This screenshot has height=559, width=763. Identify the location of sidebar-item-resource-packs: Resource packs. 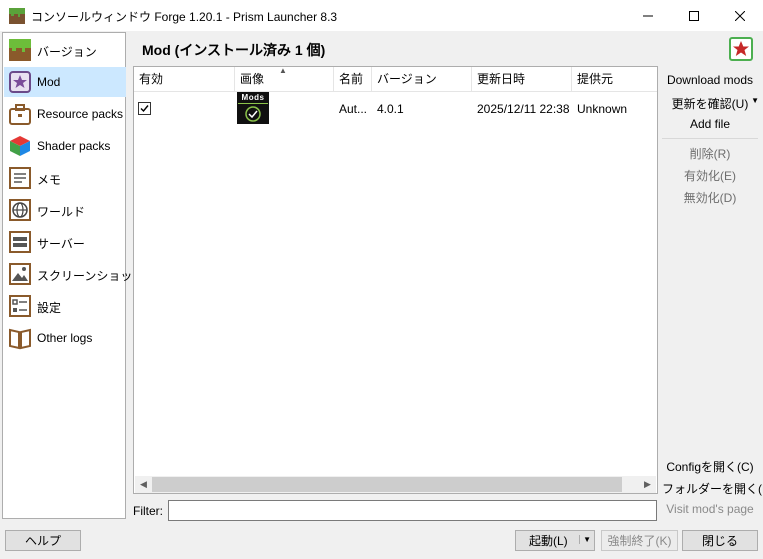
(65, 114).